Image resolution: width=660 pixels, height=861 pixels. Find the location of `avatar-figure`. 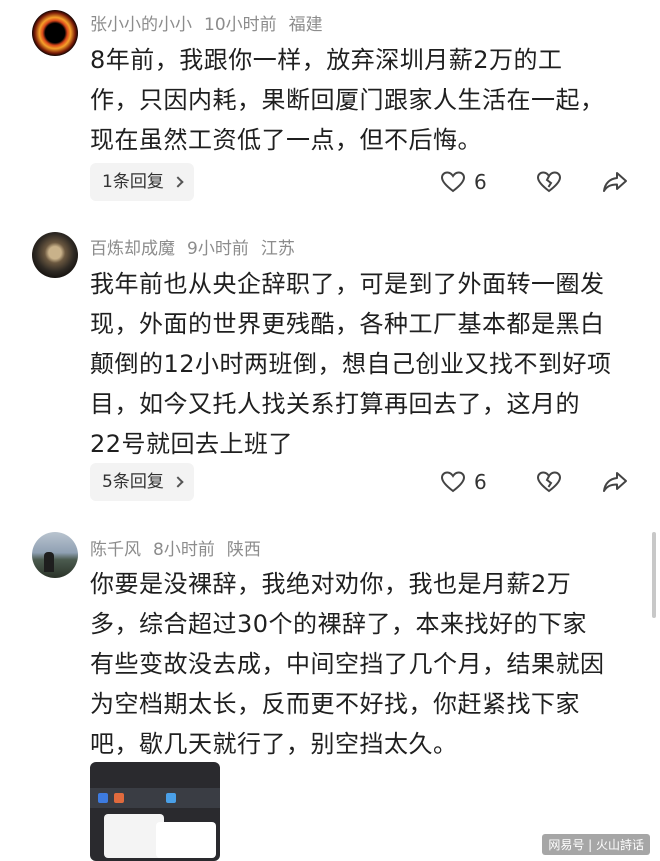

avatar-figure is located at coordinates (49, 562).